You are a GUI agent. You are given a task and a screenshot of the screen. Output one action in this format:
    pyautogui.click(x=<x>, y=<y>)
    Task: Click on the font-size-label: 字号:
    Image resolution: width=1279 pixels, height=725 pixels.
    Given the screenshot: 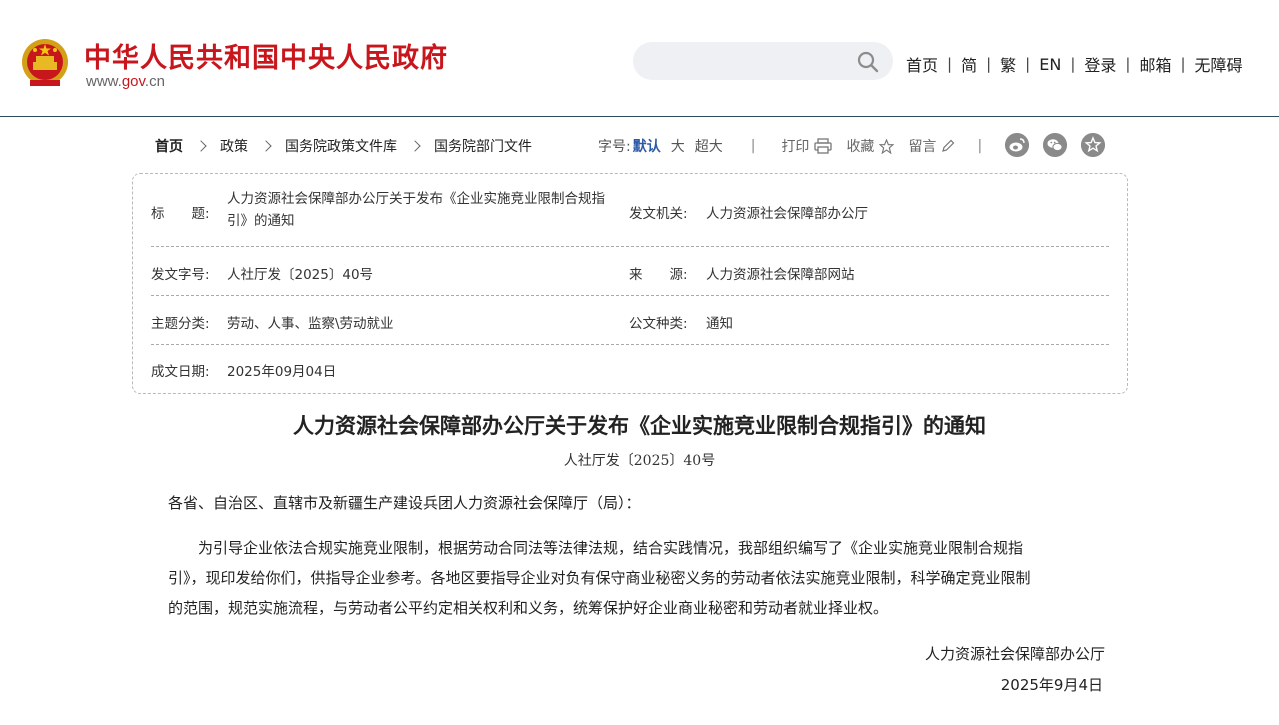 What is the action you would take?
    pyautogui.click(x=614, y=147)
    